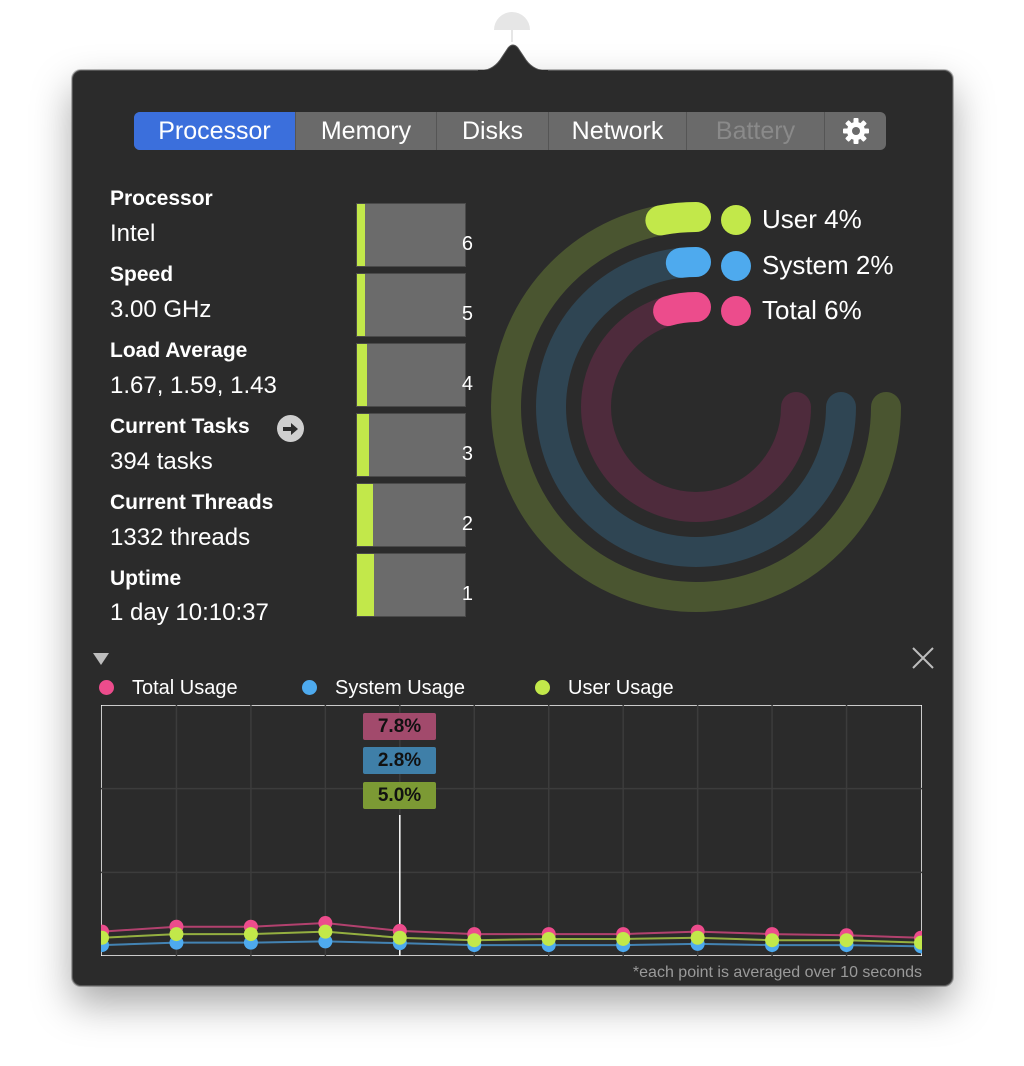 This screenshot has height=1066, width=1024. Describe the element at coordinates (400, 688) in the screenshot. I see `system-usage-legend-label: System Usage` at that location.